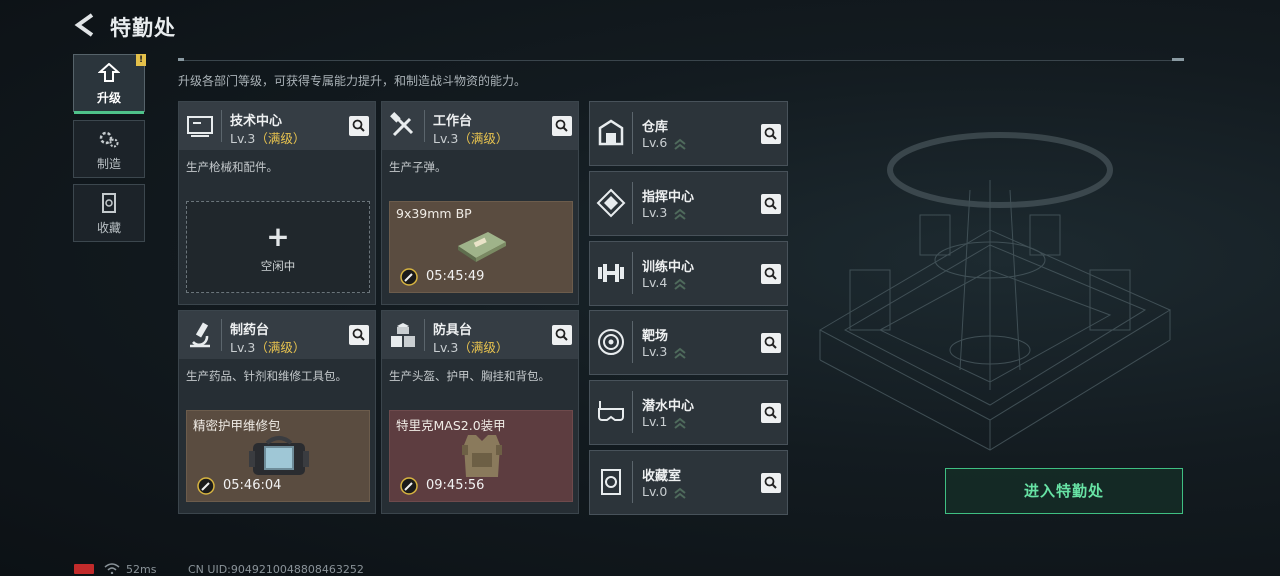 The height and width of the screenshot is (576, 1280). Describe the element at coordinates (688, 482) in the screenshot. I see `facility-row-collection-room: 收藏室 Lv.0` at that location.